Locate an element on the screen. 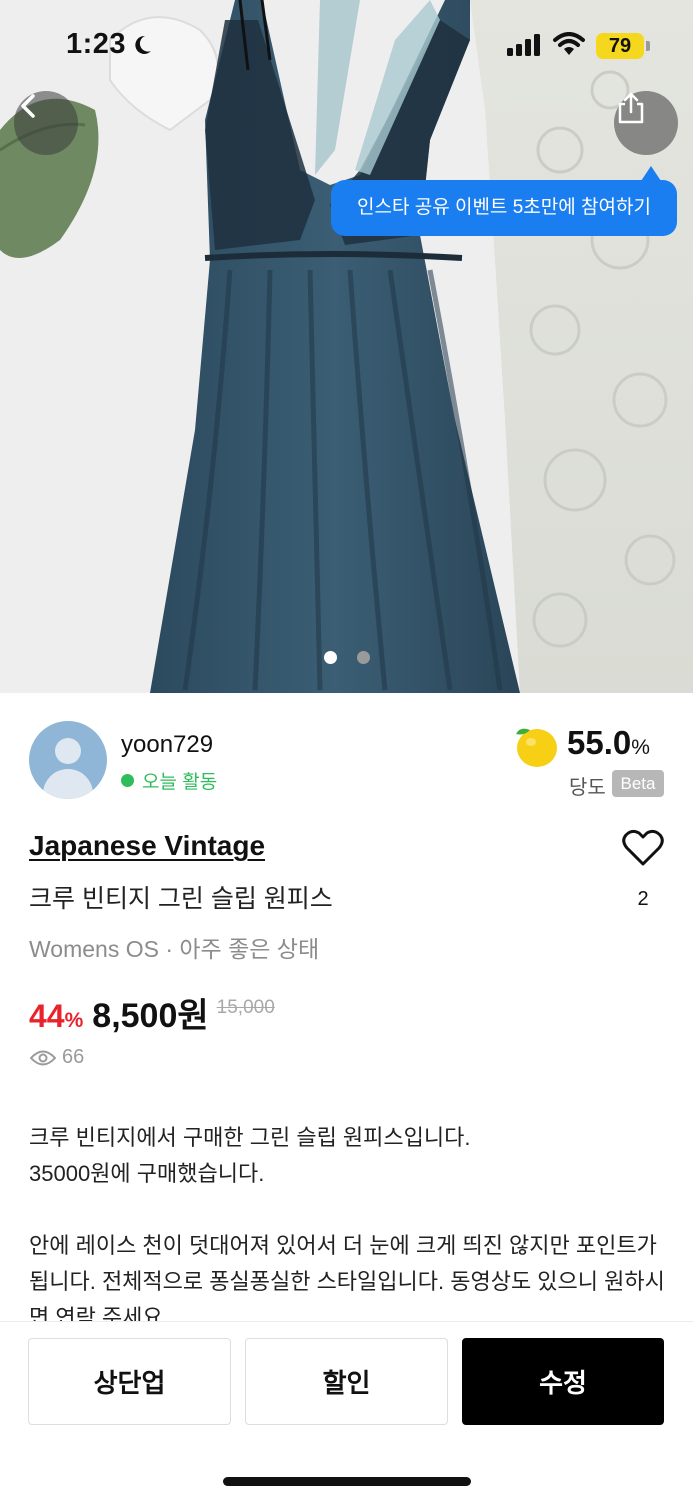 Image resolution: width=693 pixels, height=1500 pixels. sweetness-unit: % is located at coordinates (640, 747).